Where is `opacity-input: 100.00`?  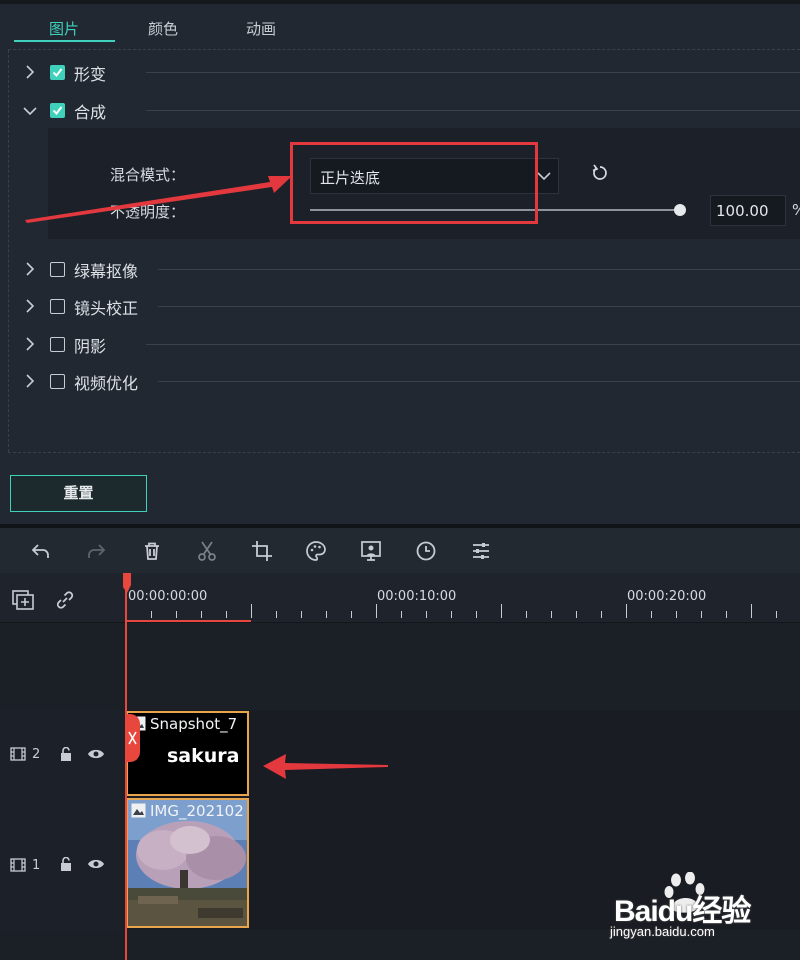 opacity-input: 100.00 is located at coordinates (748, 210).